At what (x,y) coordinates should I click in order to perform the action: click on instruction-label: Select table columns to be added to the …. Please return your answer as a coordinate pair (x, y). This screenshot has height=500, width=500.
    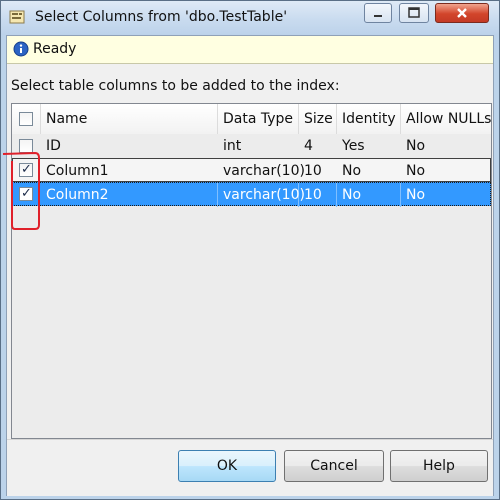
    Looking at the image, I should click on (175, 86).